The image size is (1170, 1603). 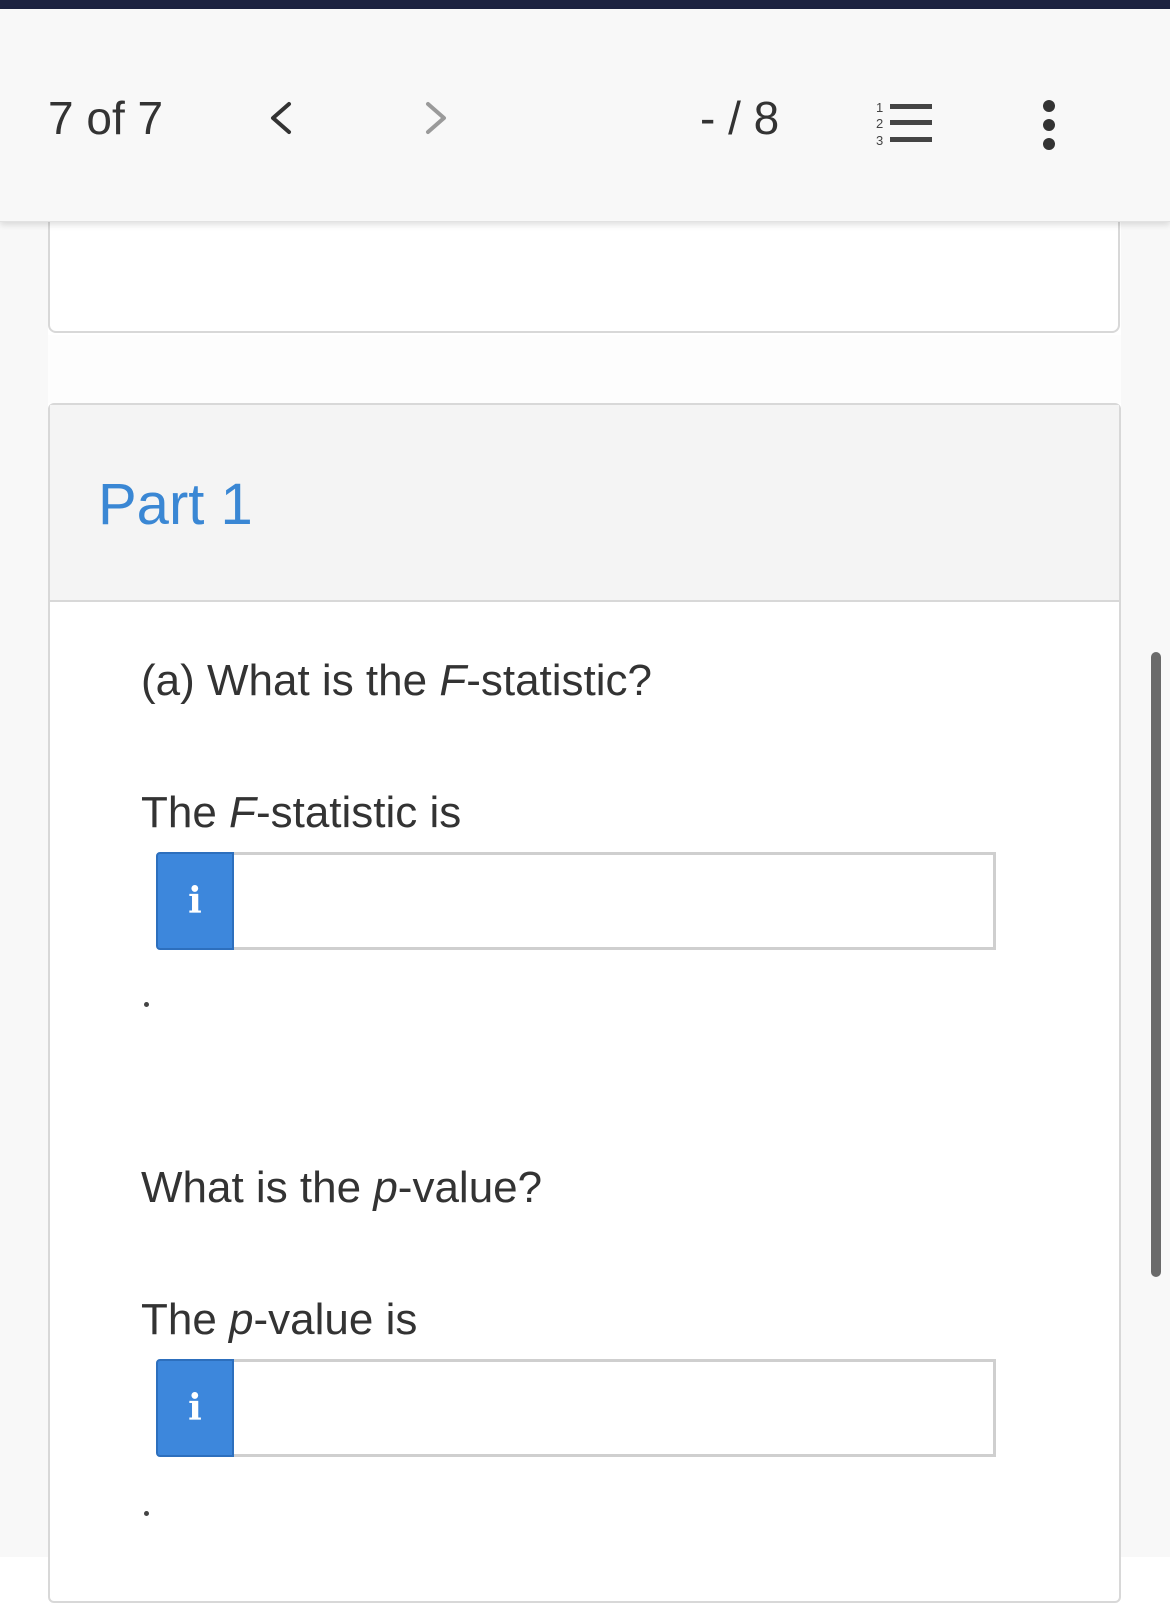 I want to click on question-list-button: 1 2 3, so click(x=903, y=124).